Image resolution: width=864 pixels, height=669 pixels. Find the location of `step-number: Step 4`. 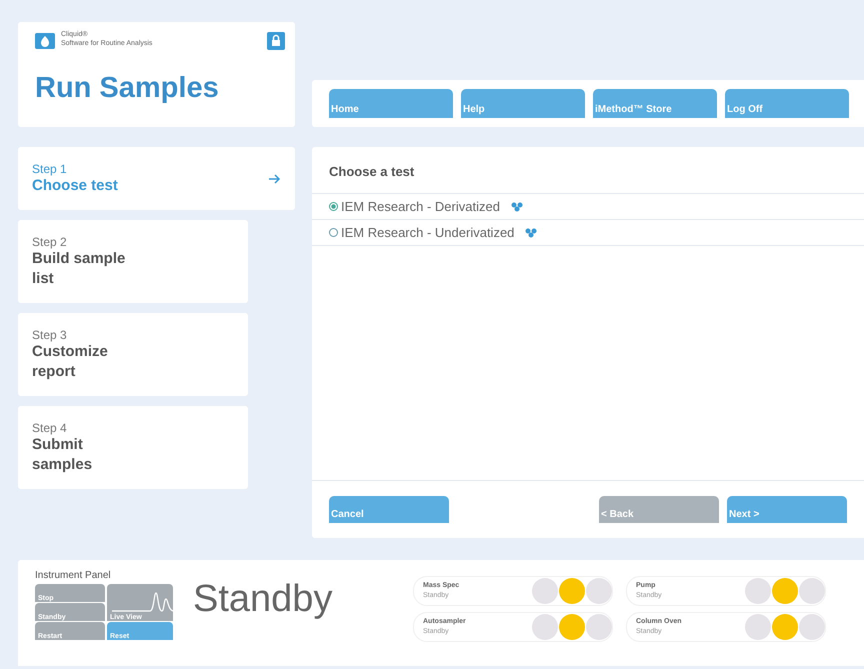

step-number: Step 4 is located at coordinates (50, 427).